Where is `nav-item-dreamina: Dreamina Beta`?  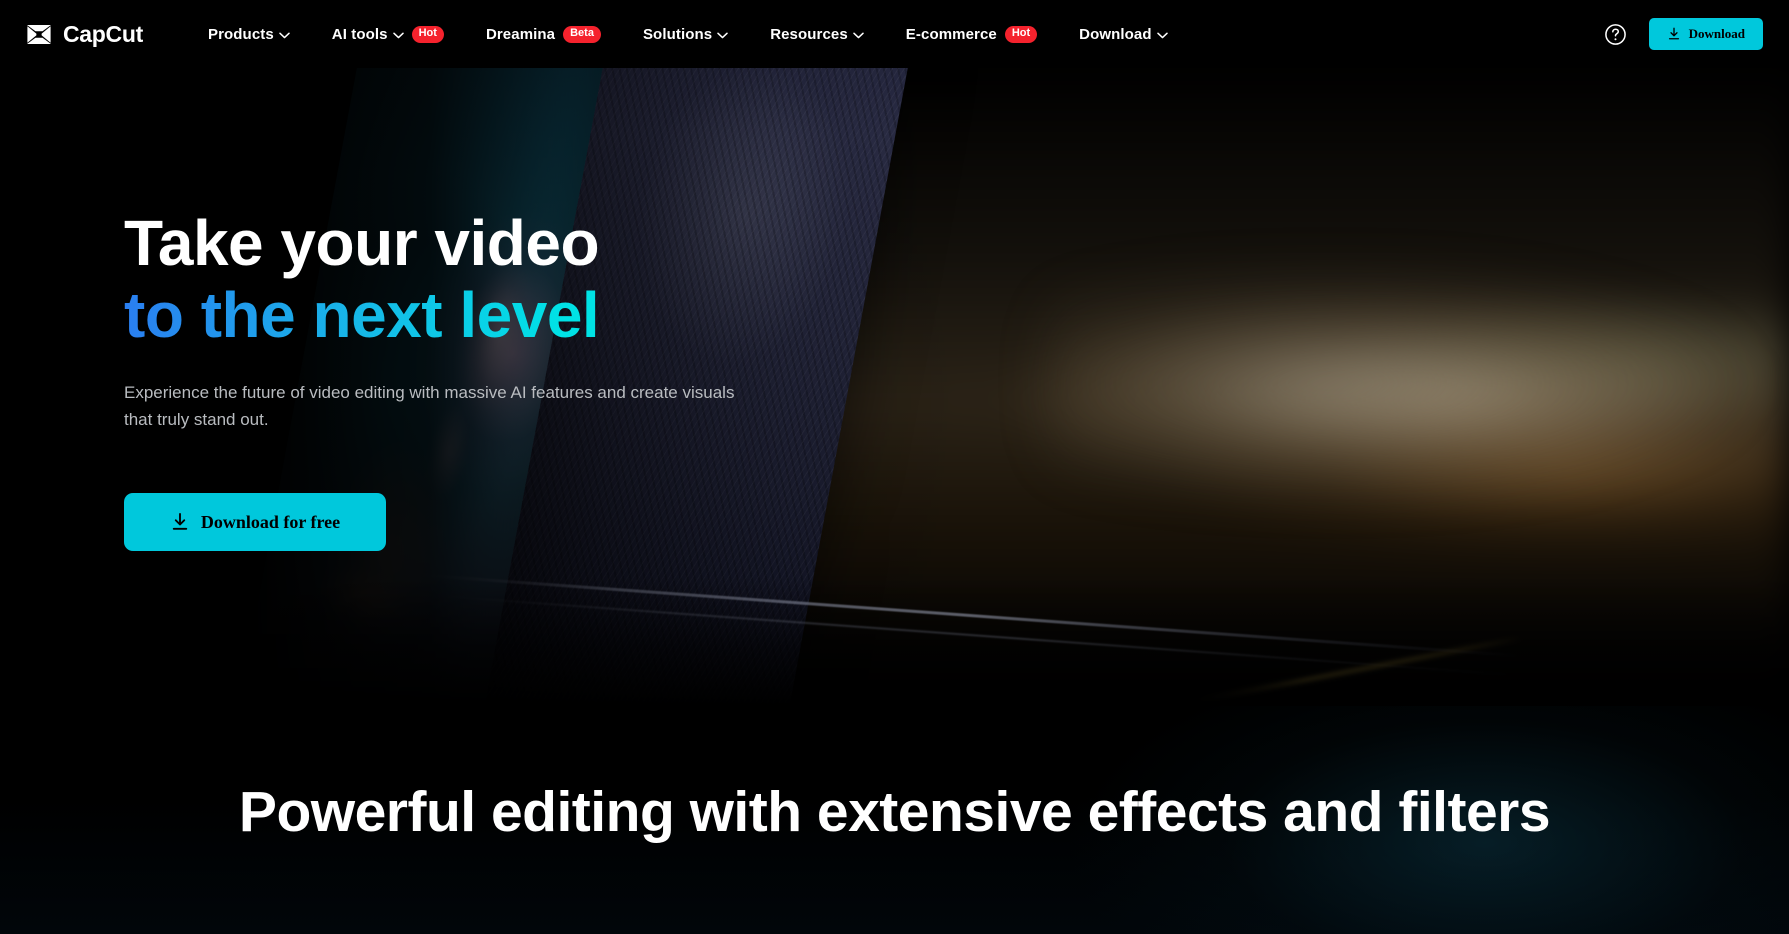
nav-item-dreamina: Dreamina Beta is located at coordinates (543, 34).